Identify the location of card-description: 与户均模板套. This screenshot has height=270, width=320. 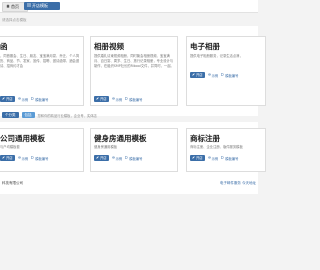
(10, 147).